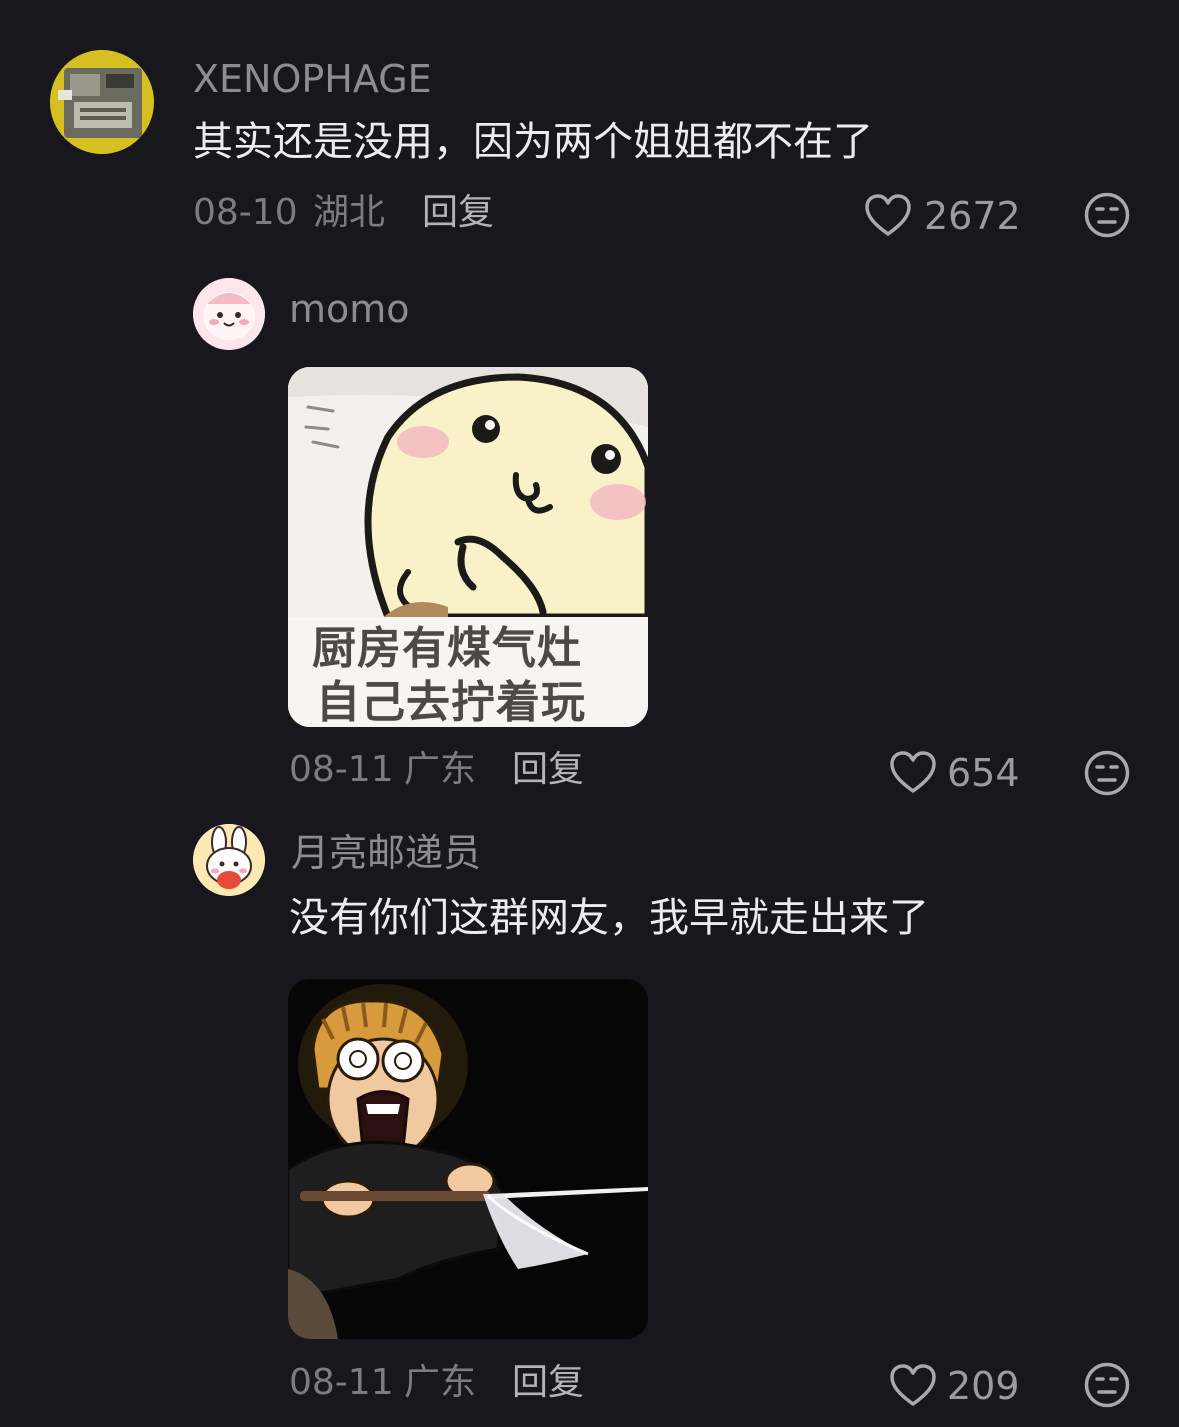 The image size is (1179, 1427). I want to click on meme-caption-line2: 自己去拧着玩, so click(451, 702).